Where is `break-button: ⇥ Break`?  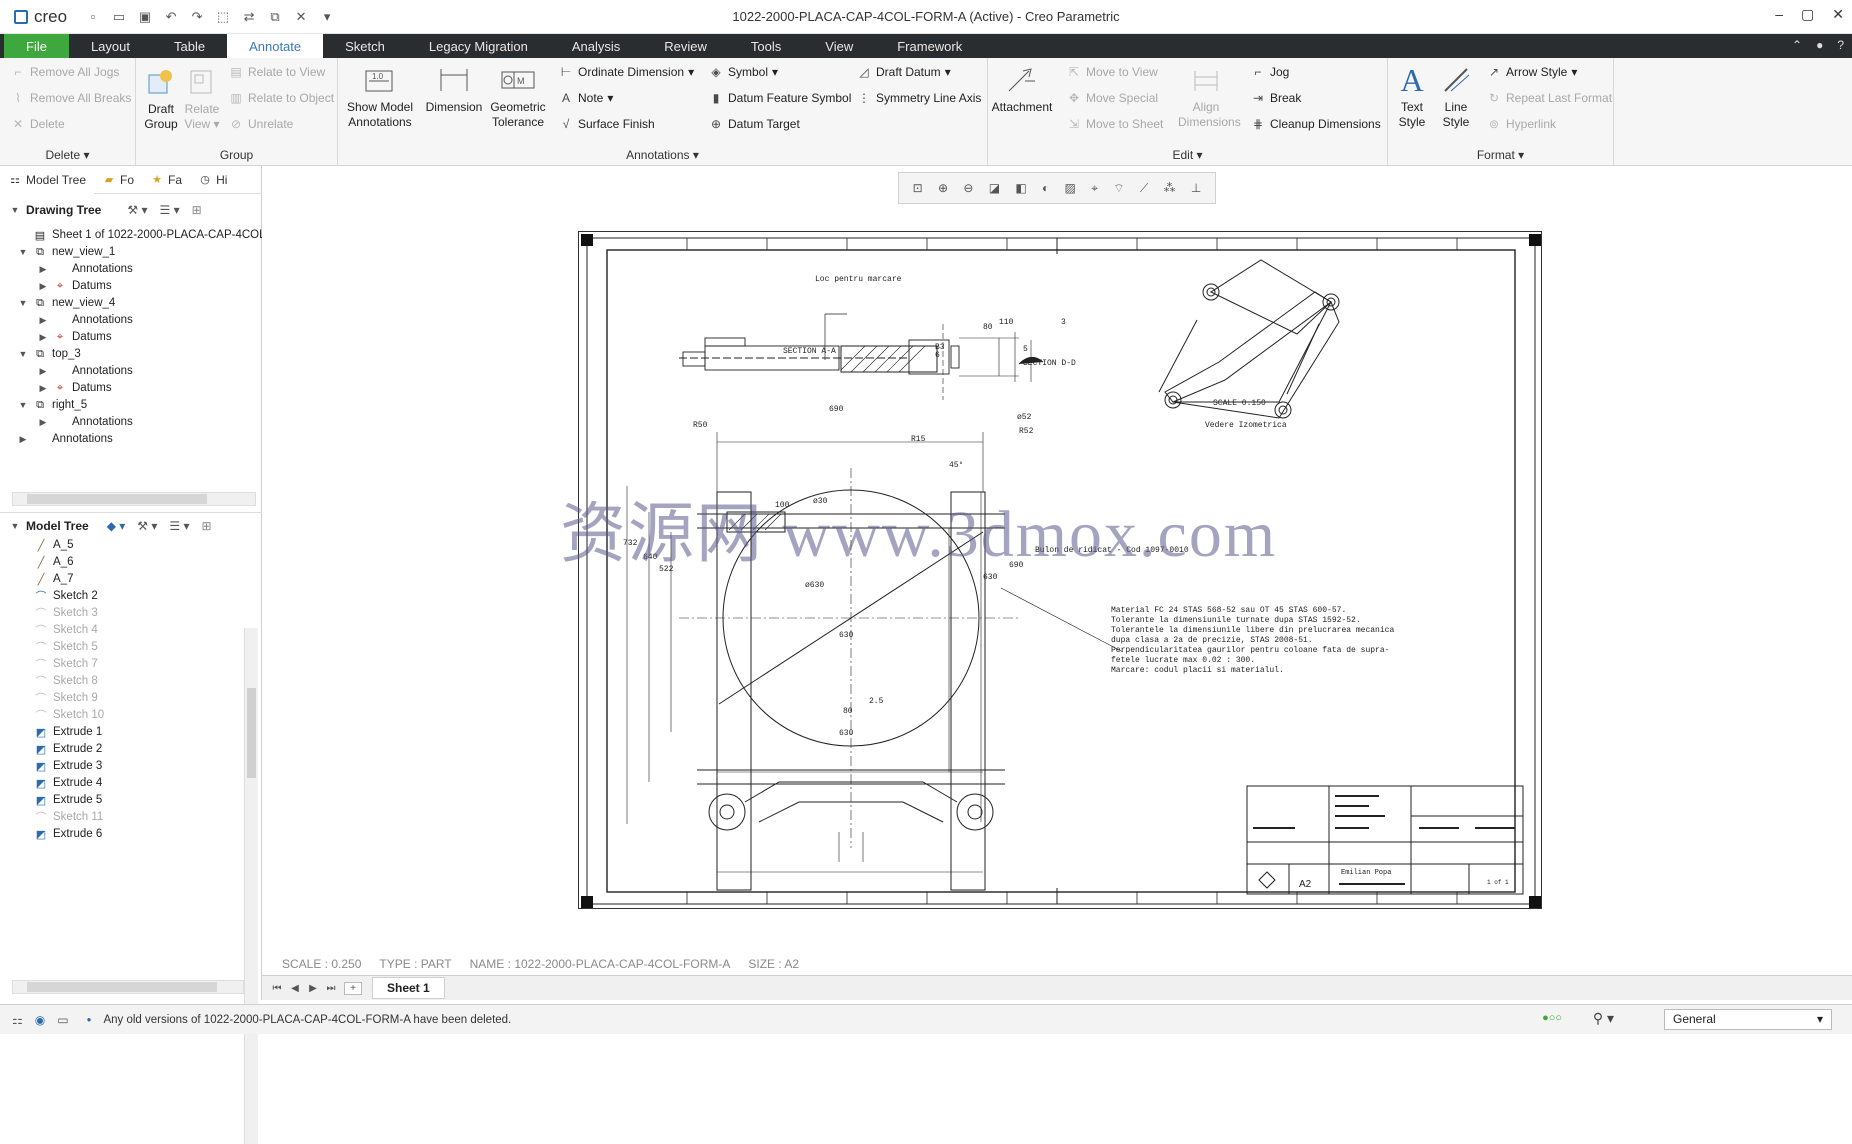 break-button: ⇥ Break is located at coordinates (1275, 98).